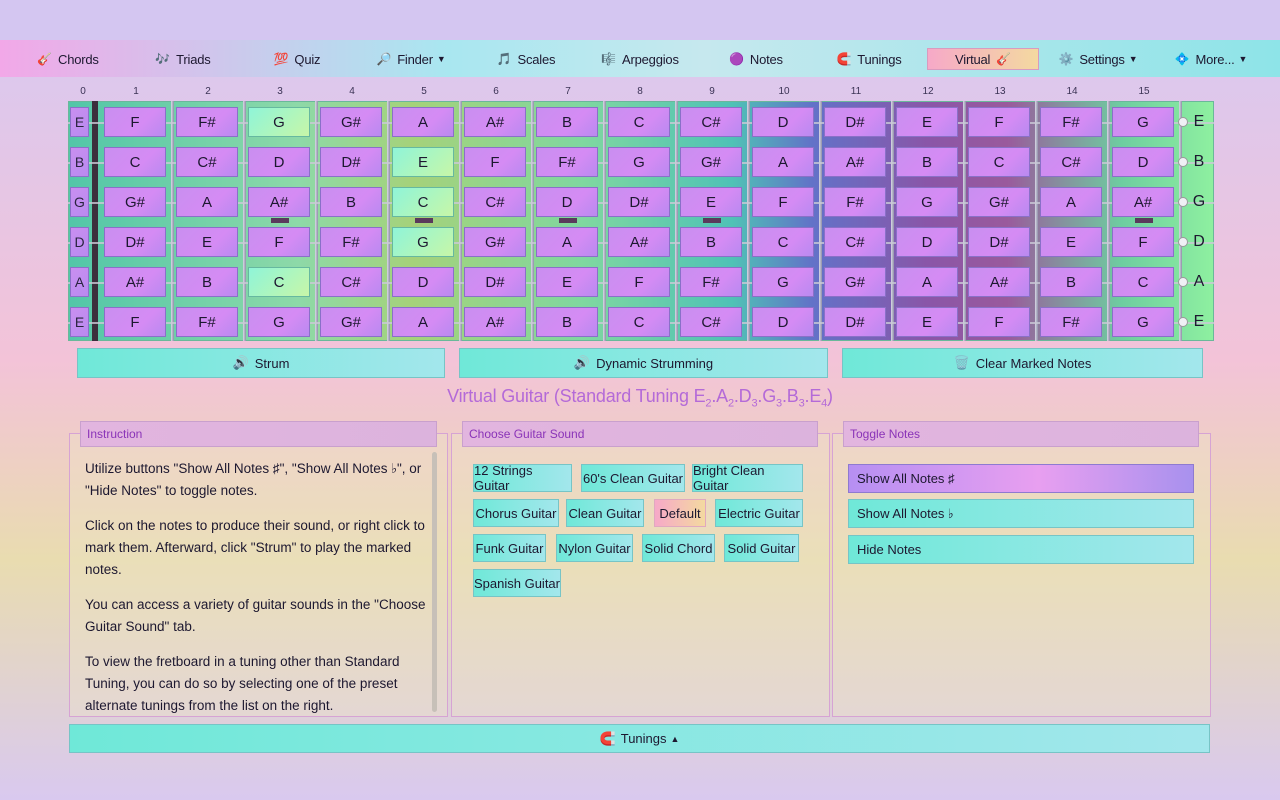 The height and width of the screenshot is (800, 1280). I want to click on tunings-dropup-button: 🧲 Tunings ▲, so click(639, 738).